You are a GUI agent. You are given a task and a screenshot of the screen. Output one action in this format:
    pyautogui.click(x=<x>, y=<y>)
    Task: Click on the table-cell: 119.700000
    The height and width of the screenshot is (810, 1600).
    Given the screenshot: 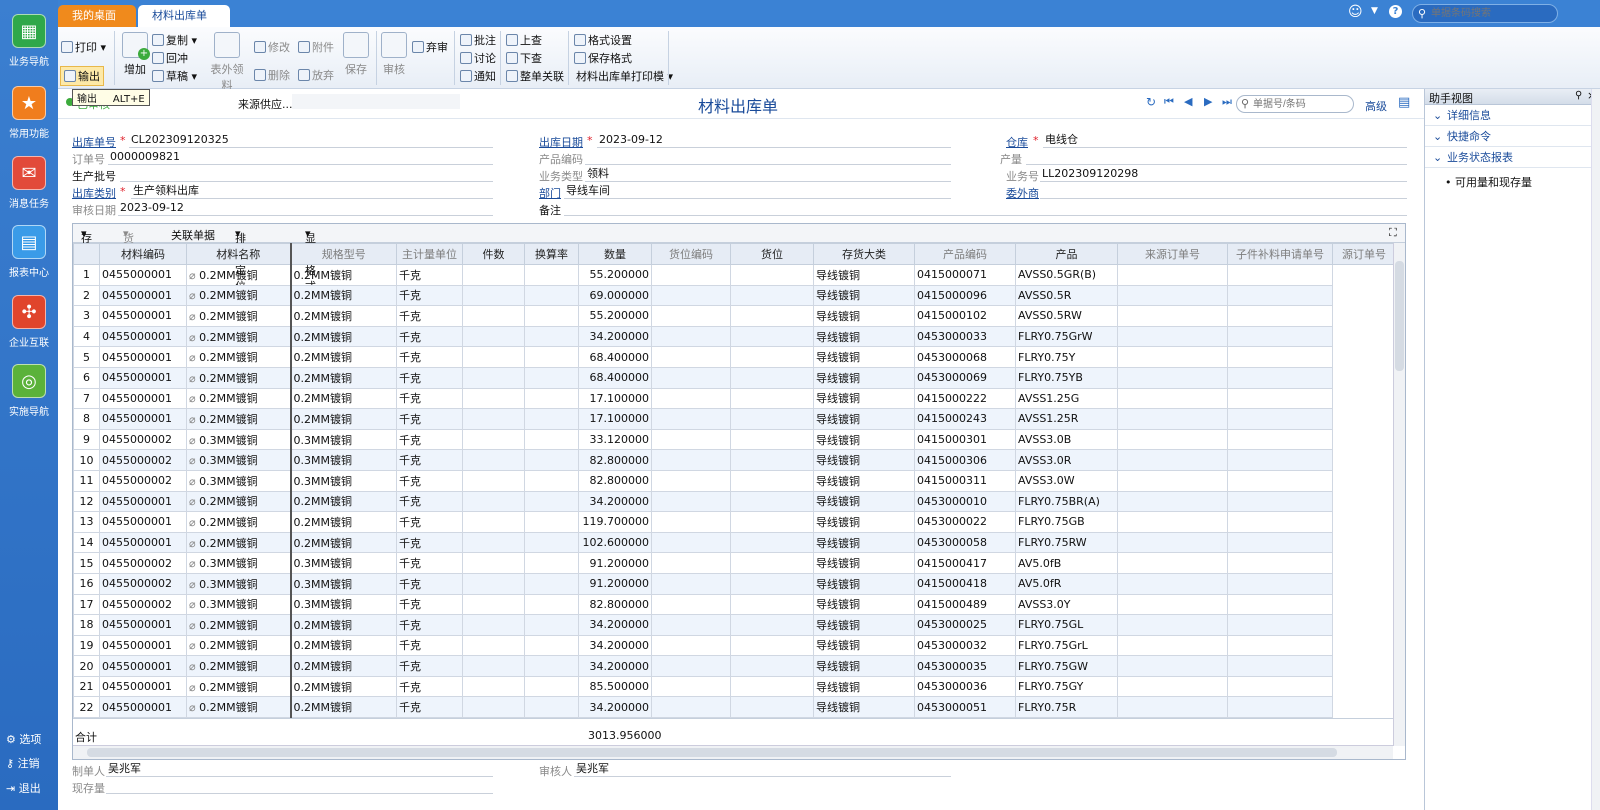 What is the action you would take?
    pyautogui.click(x=615, y=522)
    